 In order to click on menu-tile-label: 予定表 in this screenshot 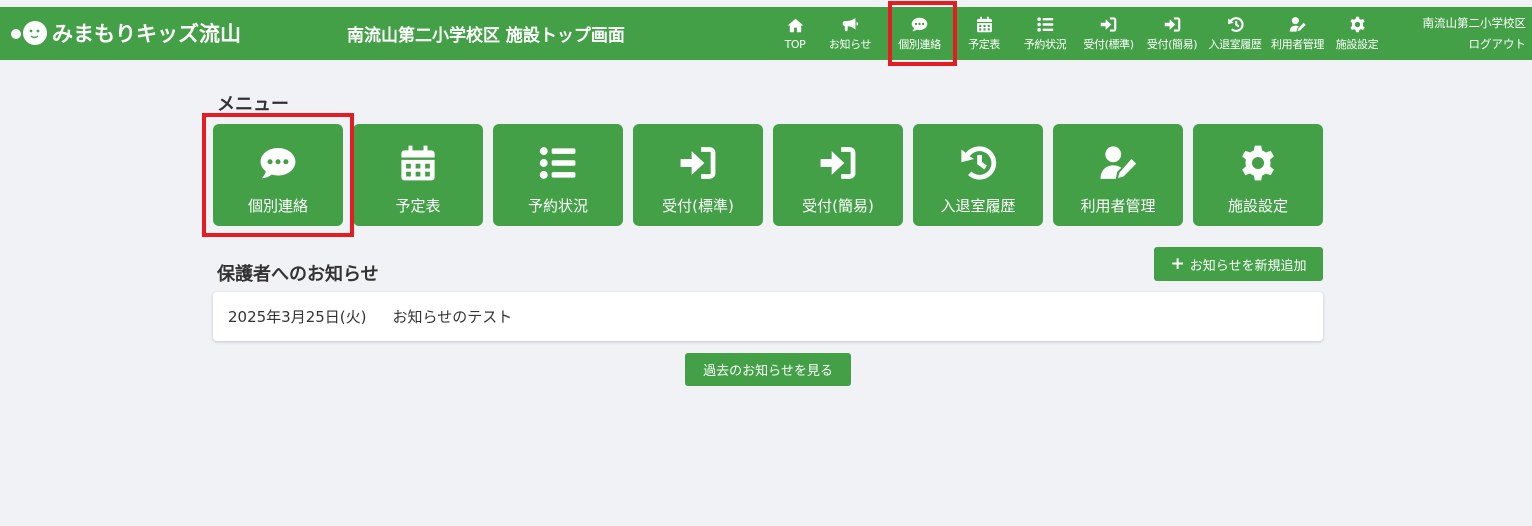, I will do `click(418, 206)`.